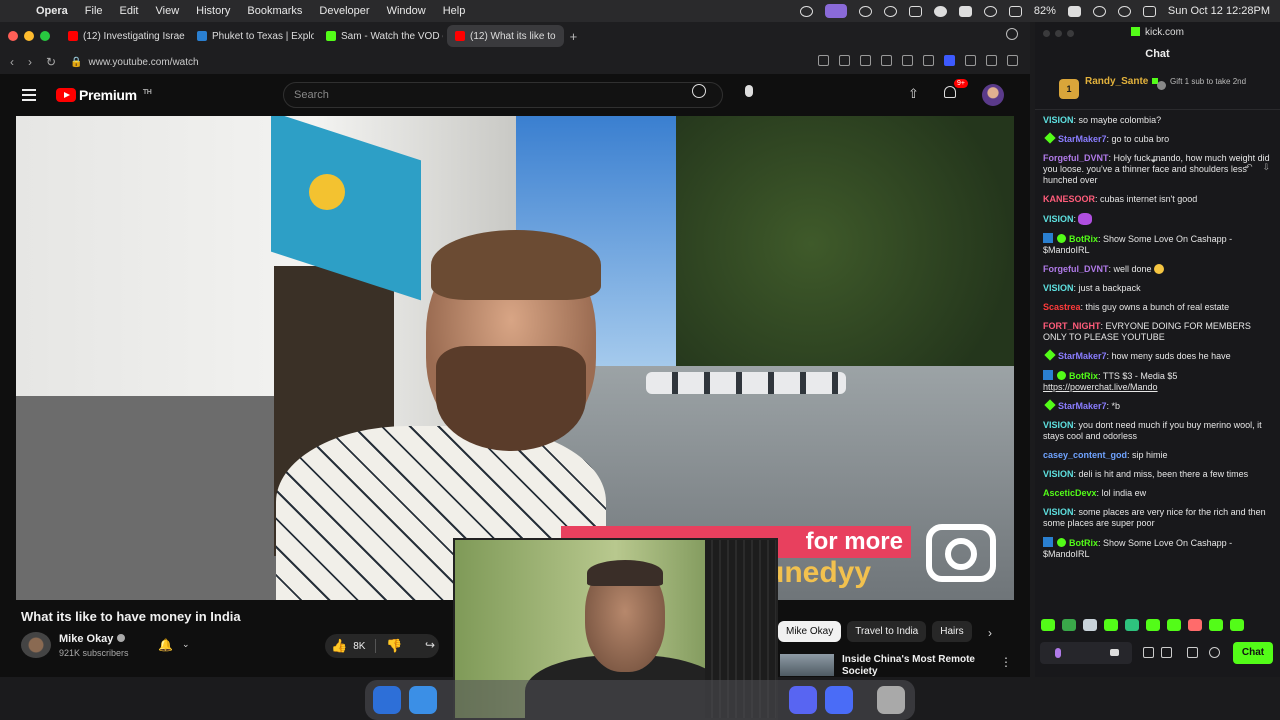 This screenshot has height=720, width=1280. I want to click on channel-name: Mike Okay, so click(92, 639).